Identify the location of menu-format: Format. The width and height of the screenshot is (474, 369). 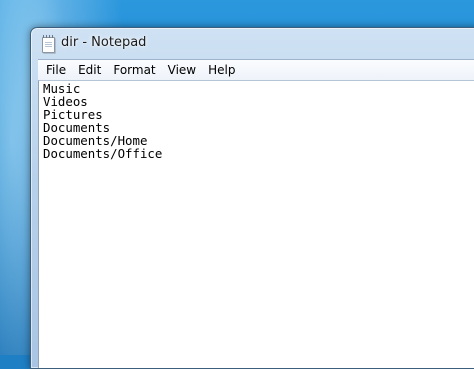
(134, 70).